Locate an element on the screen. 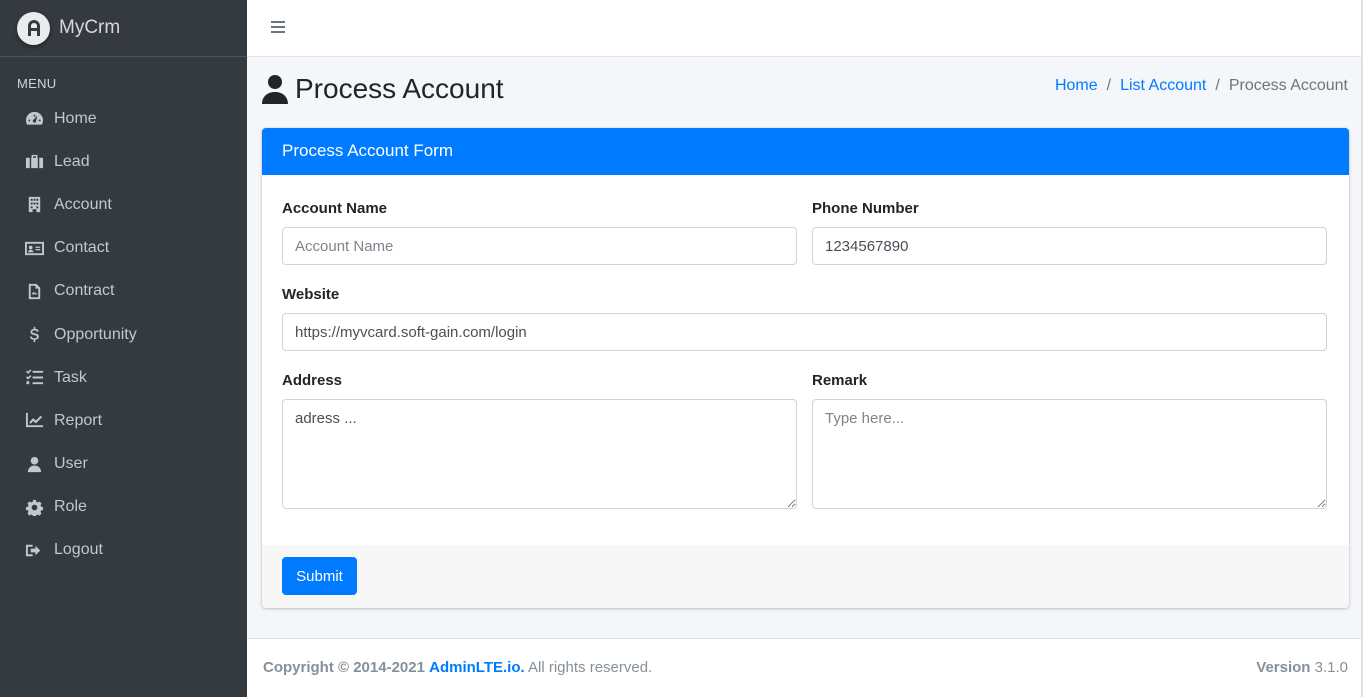  website-label: Website is located at coordinates (311, 294).